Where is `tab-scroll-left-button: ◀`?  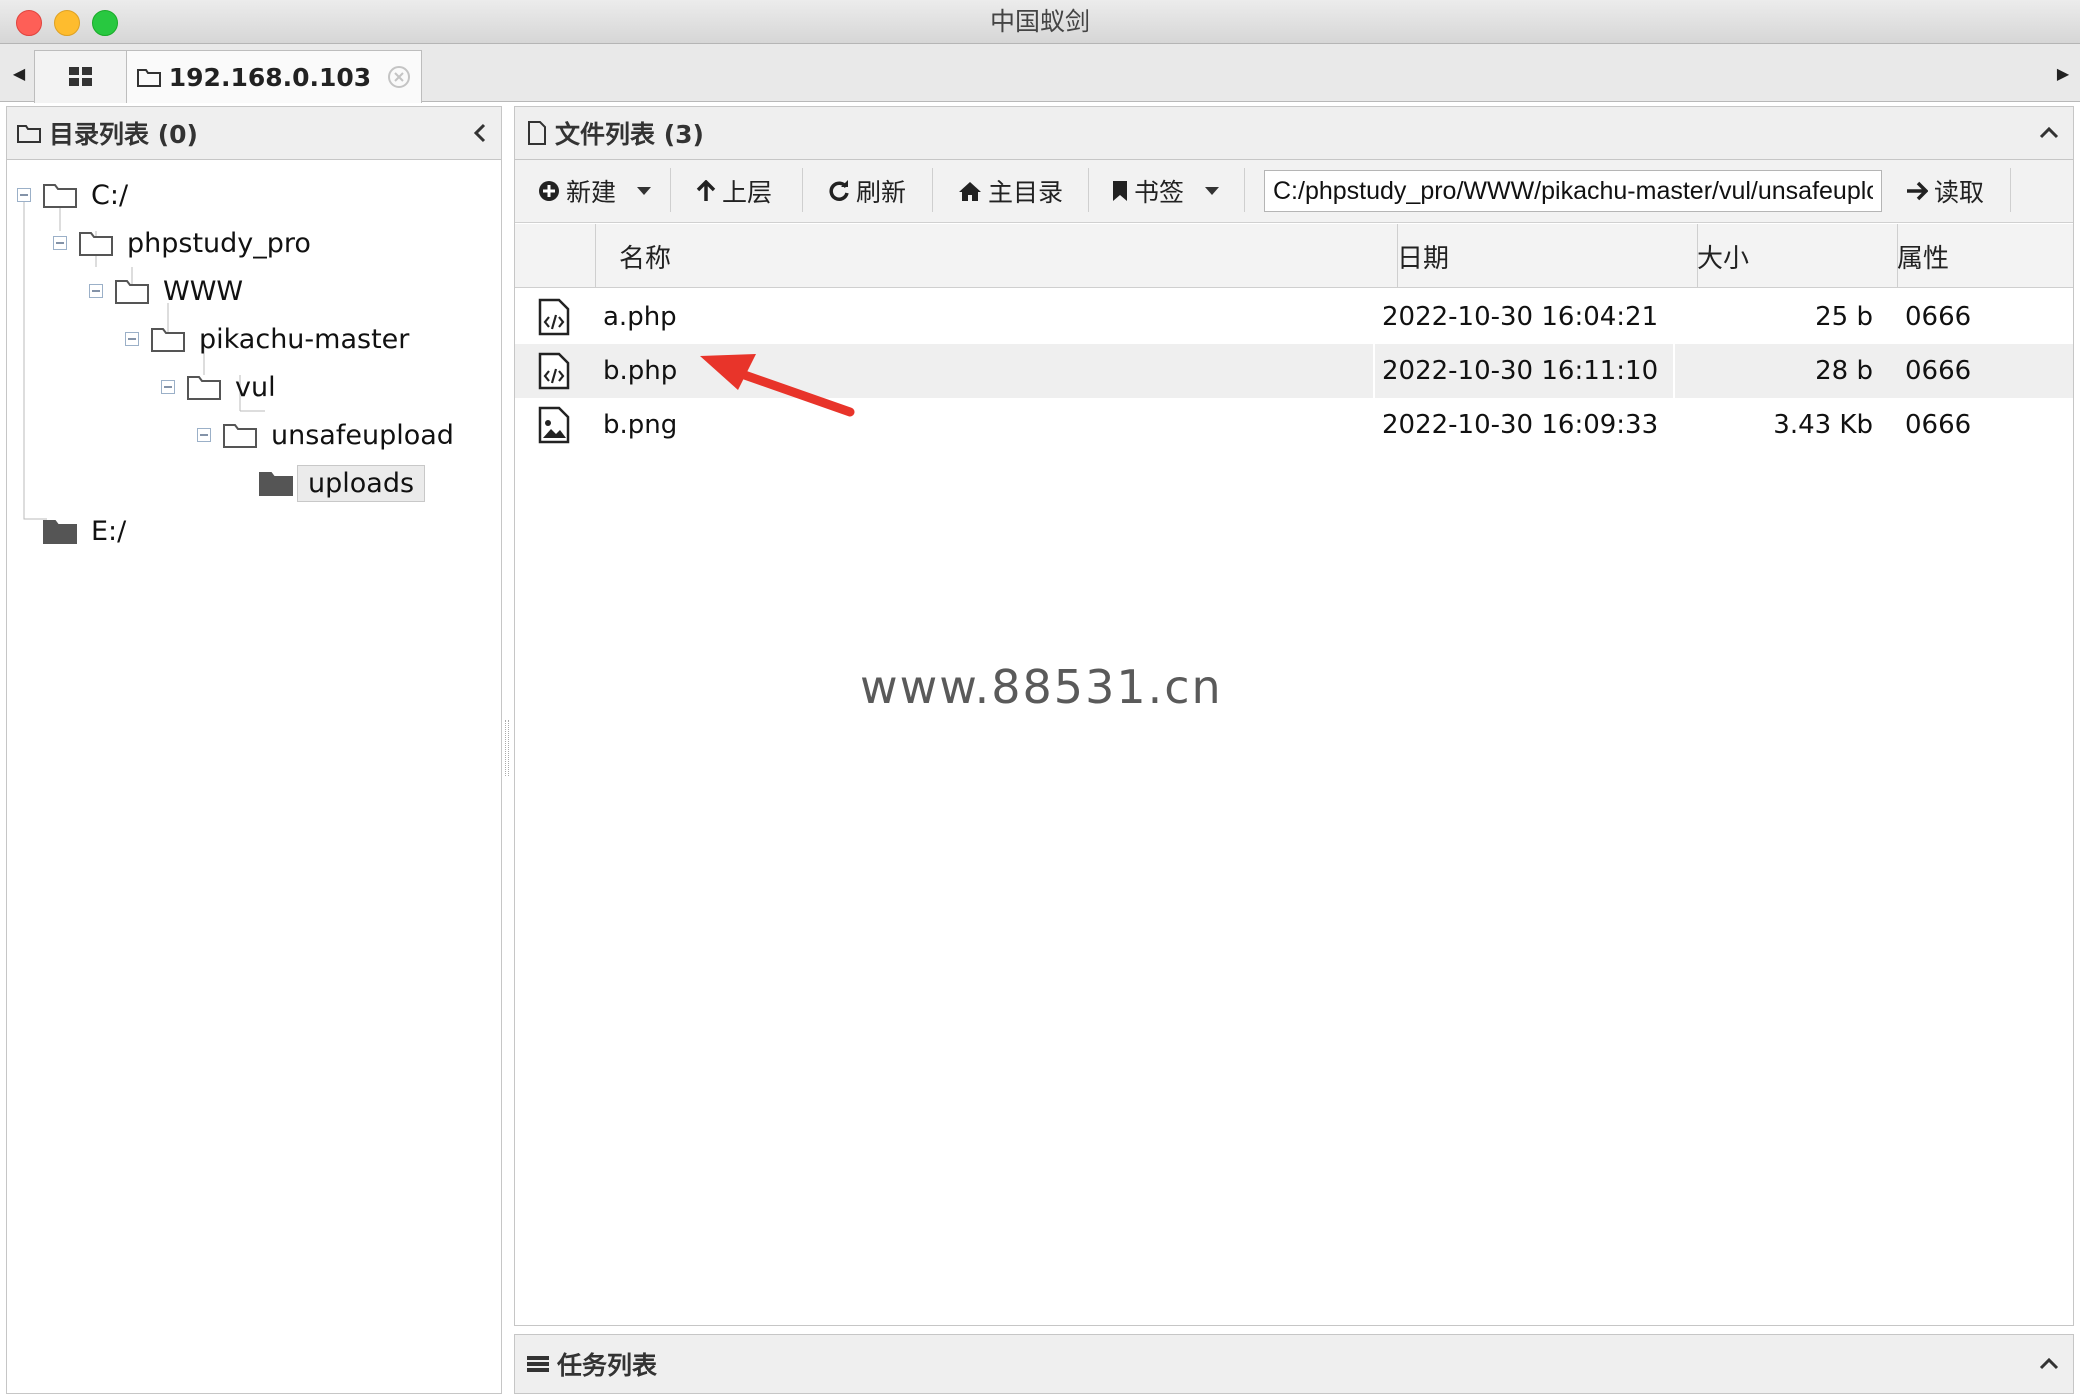 tab-scroll-left-button: ◀ is located at coordinates (19, 73).